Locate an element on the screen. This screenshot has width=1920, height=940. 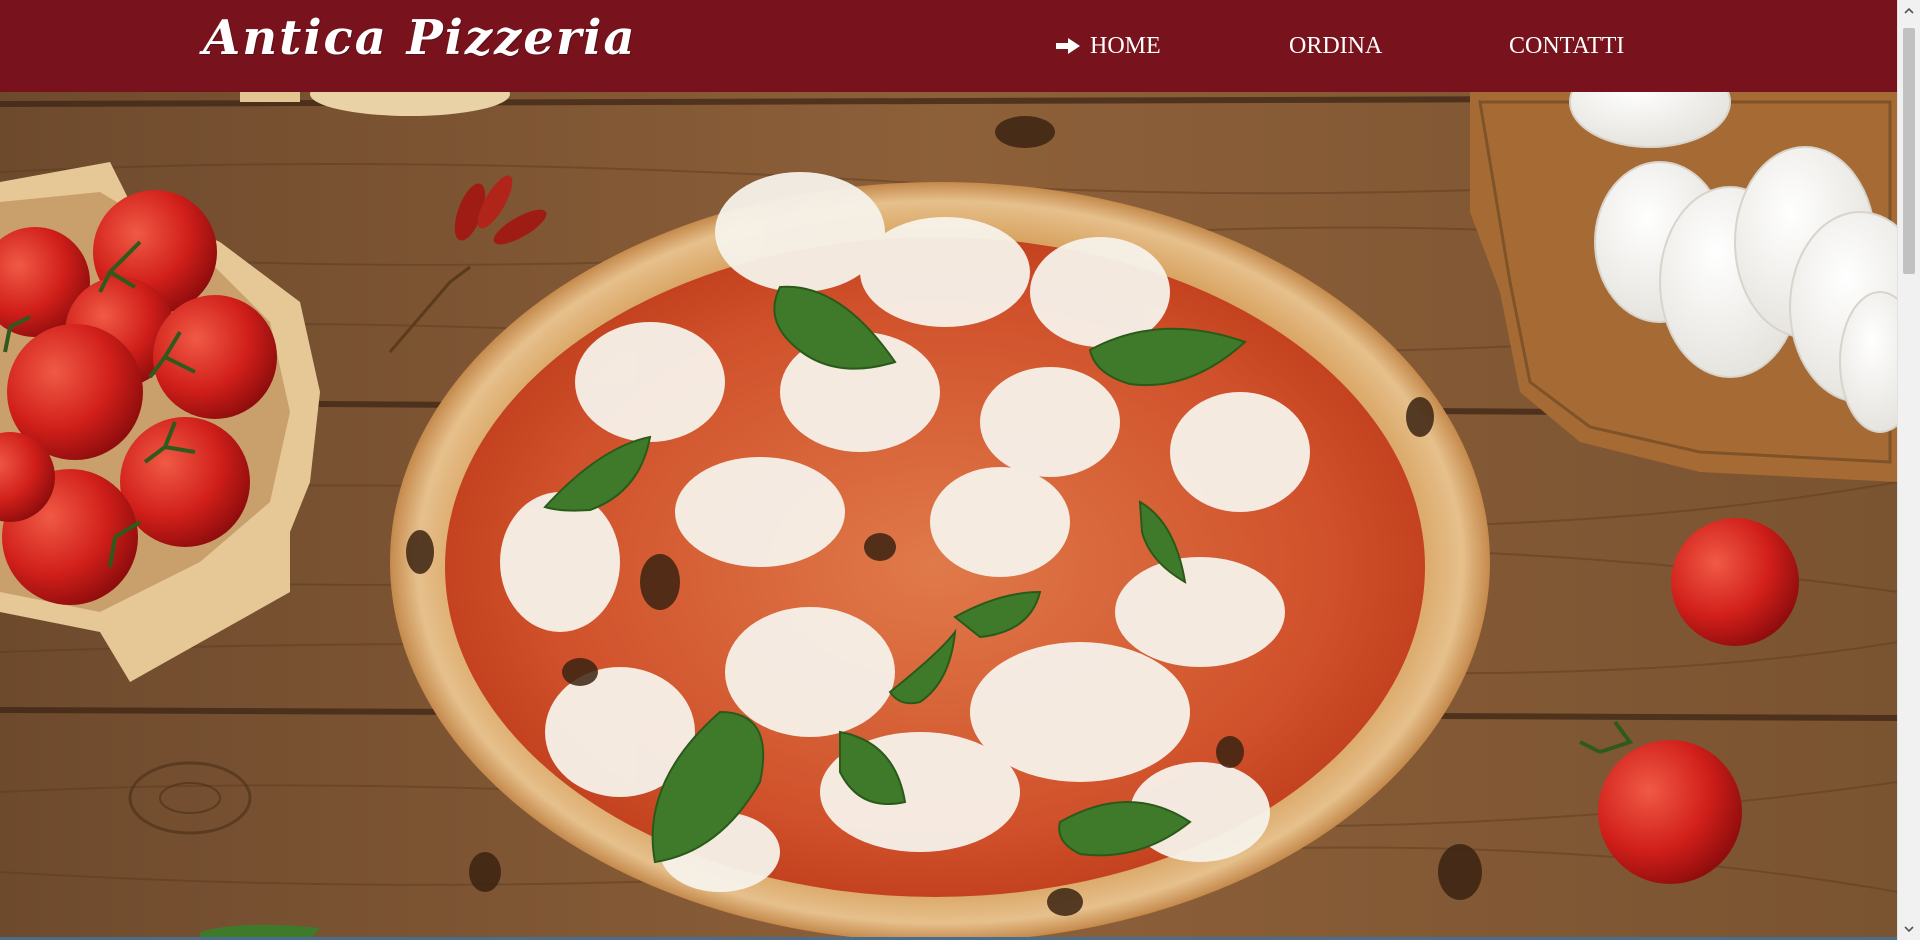
nav-contatti: CONTATTI is located at coordinates (1566, 46).